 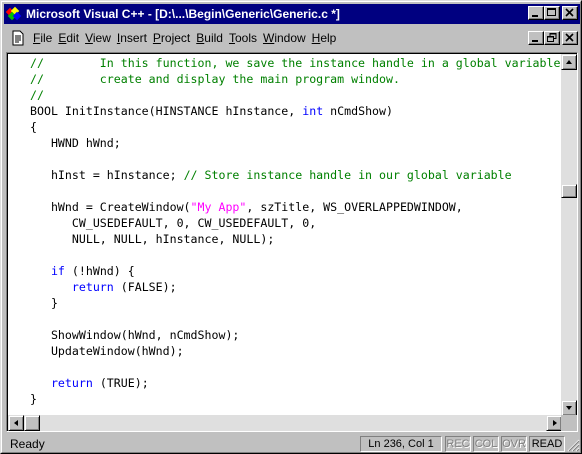 What do you see at coordinates (120, 383) in the screenshot?
I see `code-text: (TRUE);` at bounding box center [120, 383].